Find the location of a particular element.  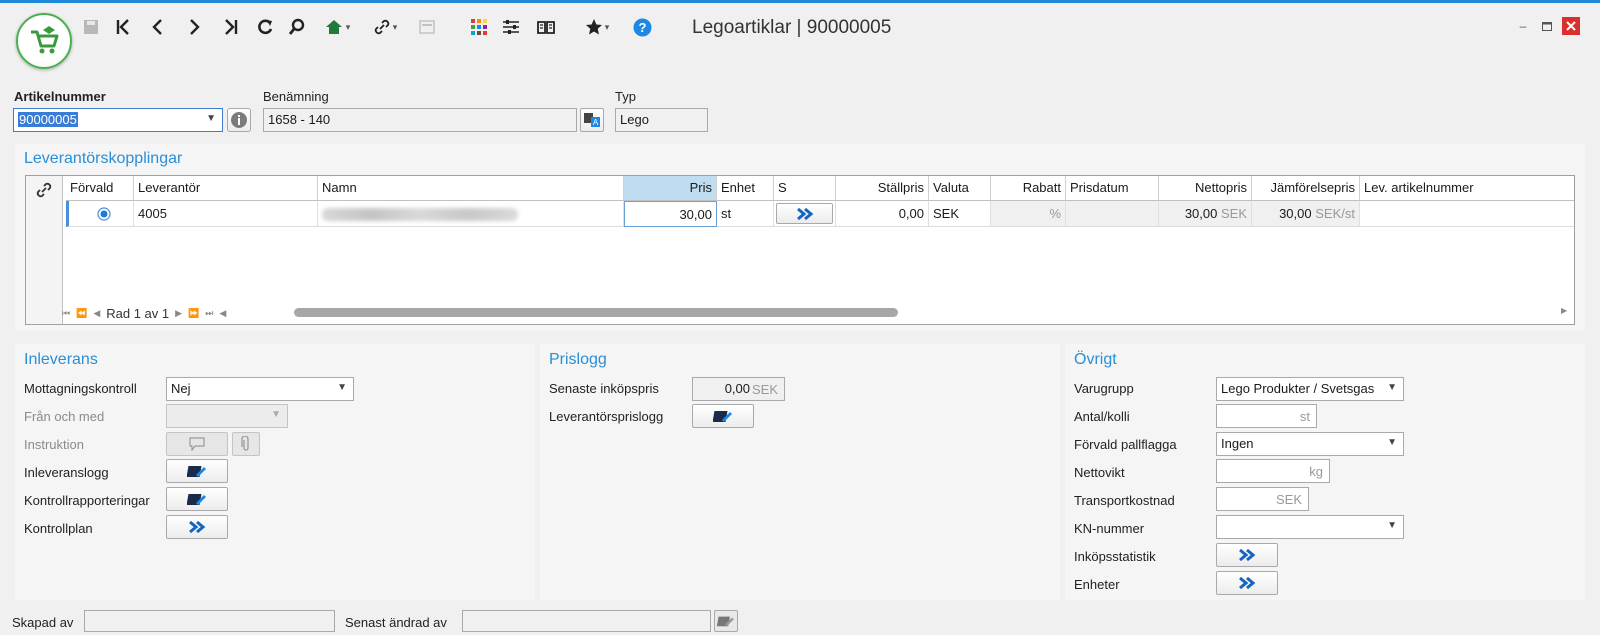

star-icon: ▾ is located at coordinates (597, 27).